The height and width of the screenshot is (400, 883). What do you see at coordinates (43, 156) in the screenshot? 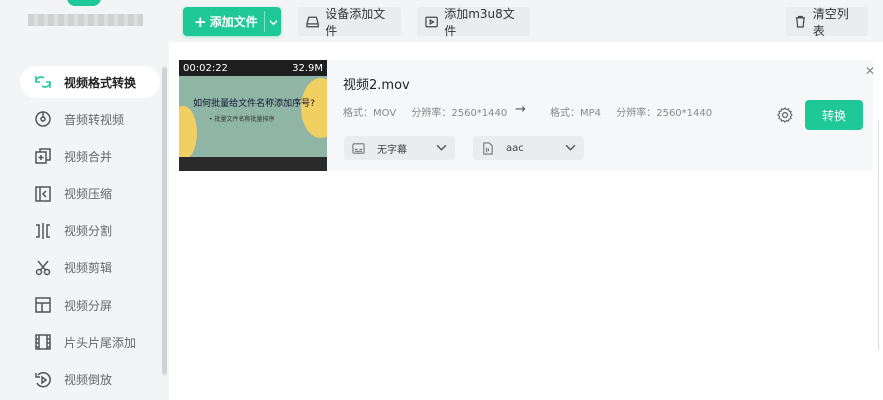
I see `merge-icon` at bounding box center [43, 156].